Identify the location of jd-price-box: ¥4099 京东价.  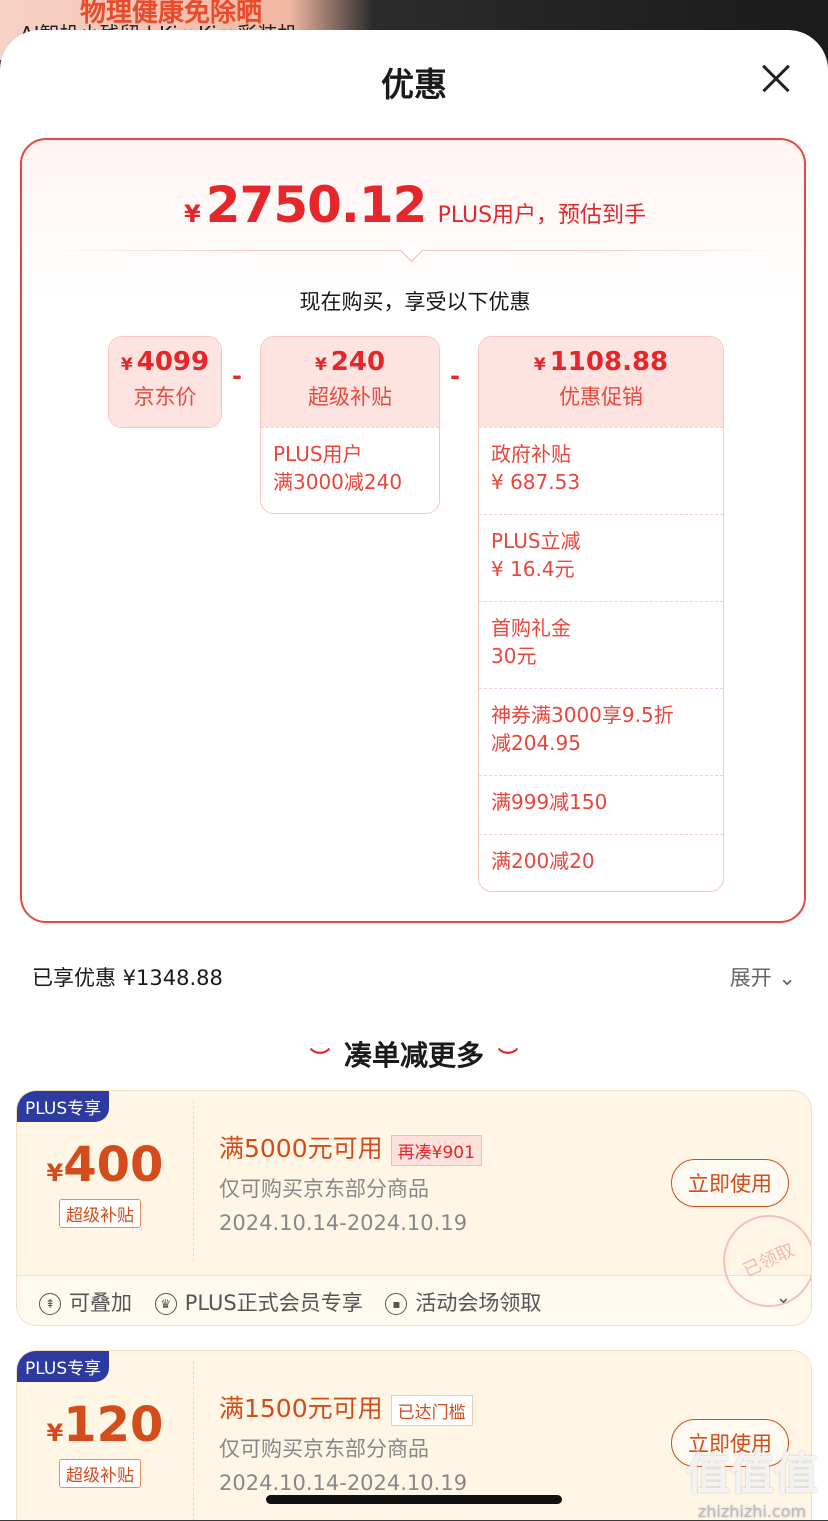
(165, 382).